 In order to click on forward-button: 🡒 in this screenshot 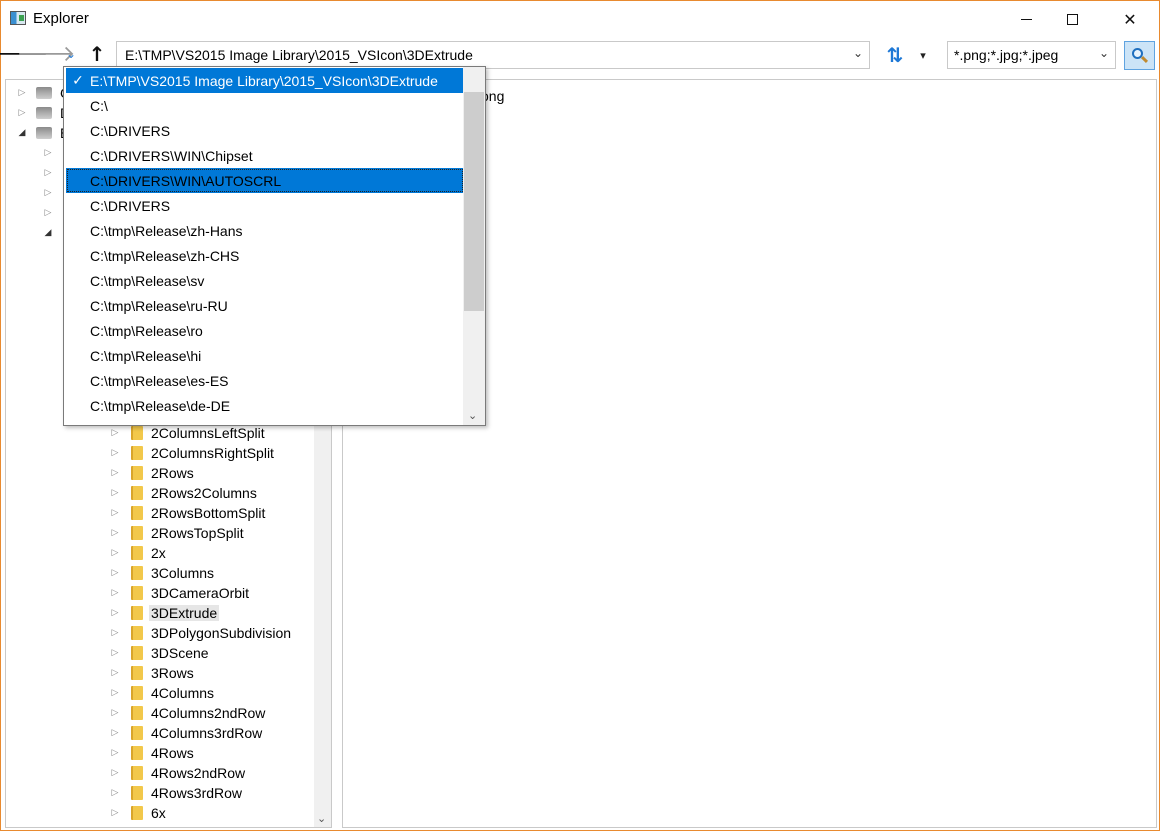, I will do `click(46, 54)`.